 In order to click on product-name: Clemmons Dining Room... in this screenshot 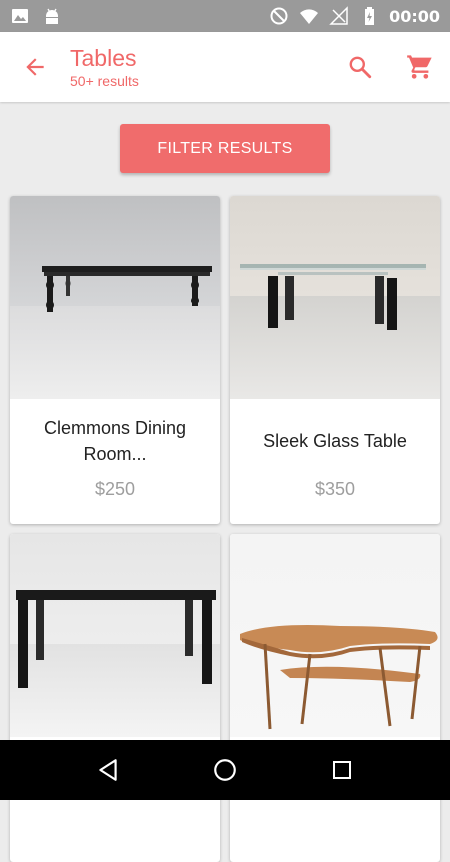, I will do `click(115, 441)`.